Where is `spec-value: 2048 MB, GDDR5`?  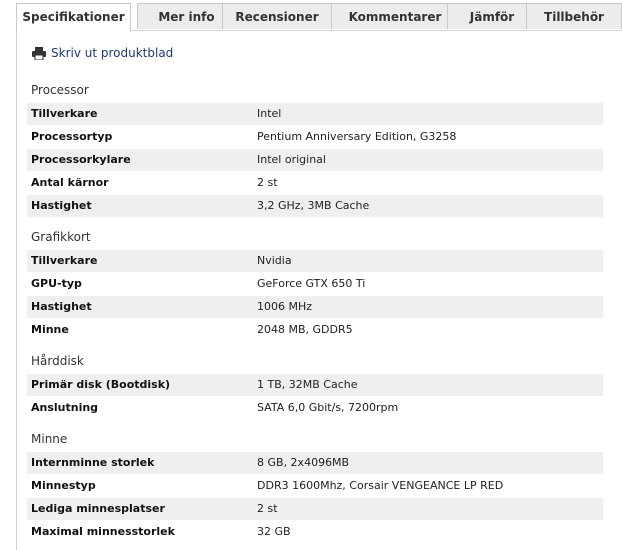 spec-value: 2048 MB, GDDR5 is located at coordinates (305, 329).